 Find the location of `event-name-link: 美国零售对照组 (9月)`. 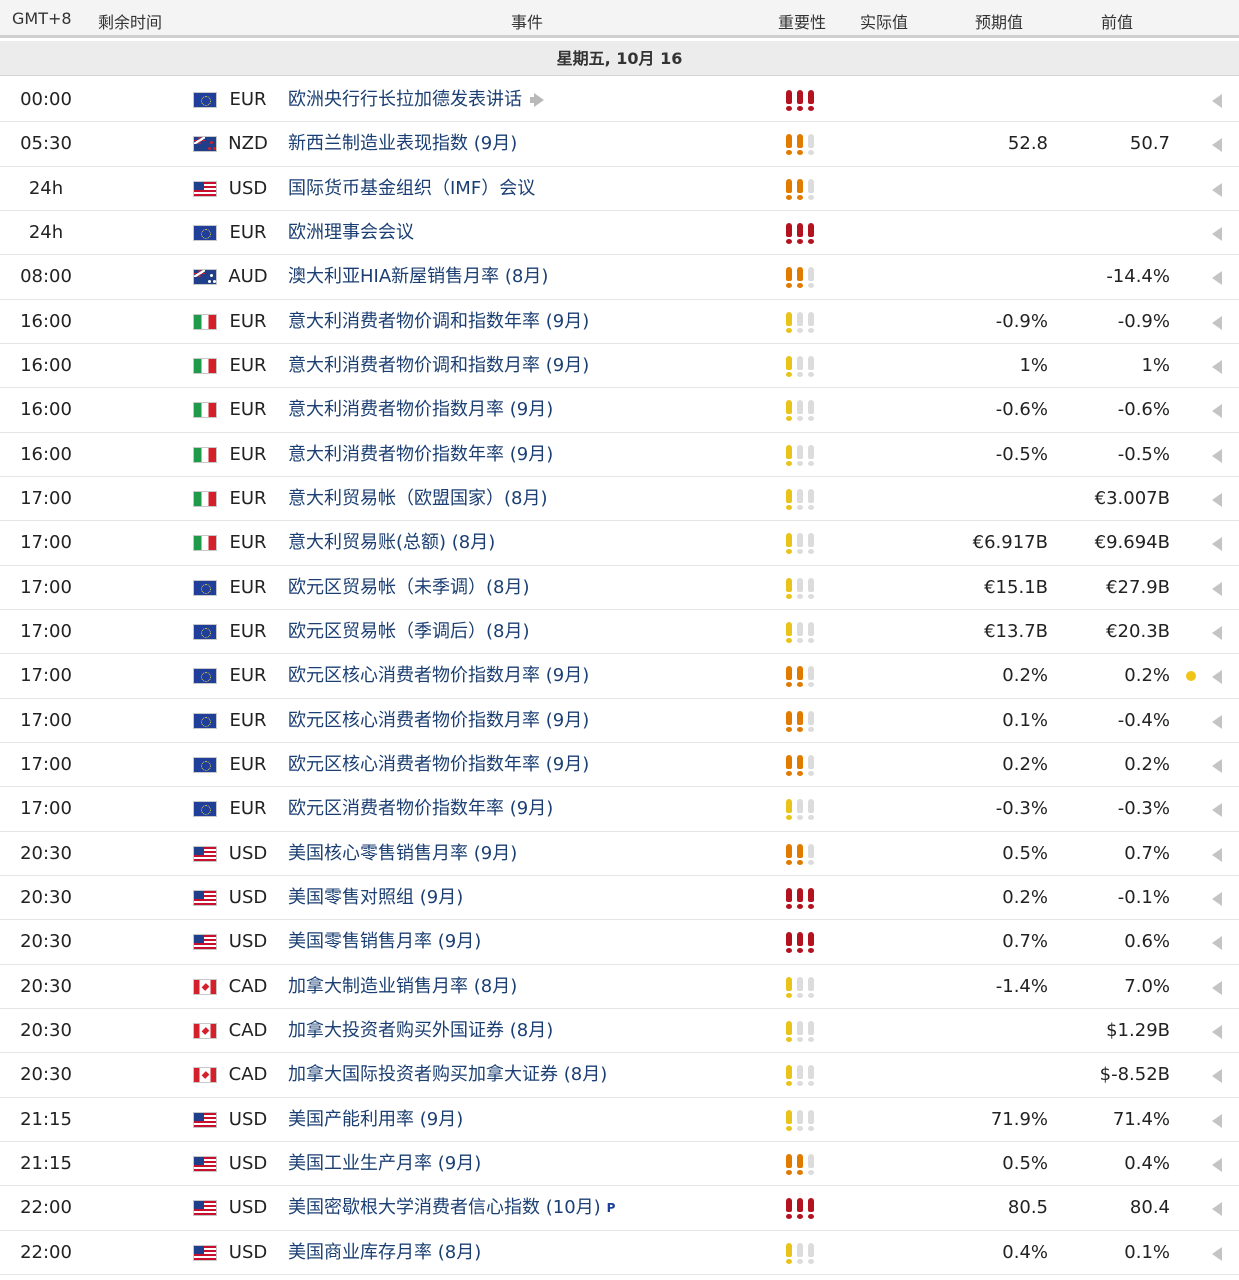

event-name-link: 美国零售对照组 (9月) is located at coordinates (528, 898).